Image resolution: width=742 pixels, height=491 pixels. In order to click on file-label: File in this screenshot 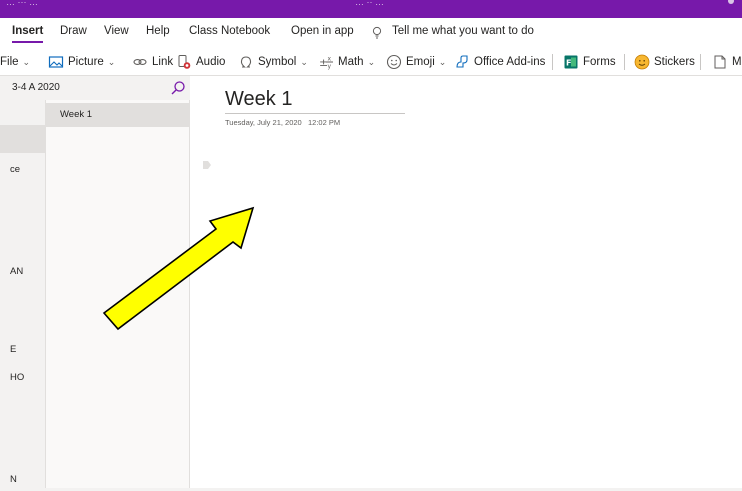, I will do `click(9, 62)`.